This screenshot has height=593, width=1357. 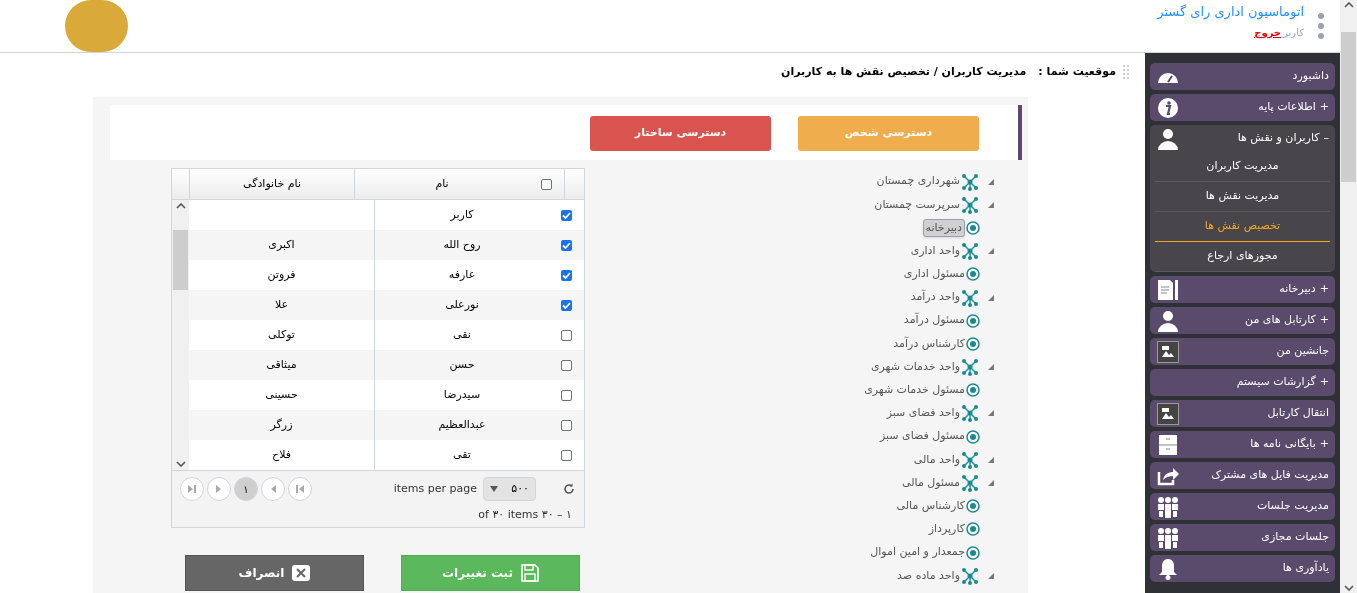 What do you see at coordinates (1242, 537) in the screenshot?
I see `sidebar-item: جلسات مجازی` at bounding box center [1242, 537].